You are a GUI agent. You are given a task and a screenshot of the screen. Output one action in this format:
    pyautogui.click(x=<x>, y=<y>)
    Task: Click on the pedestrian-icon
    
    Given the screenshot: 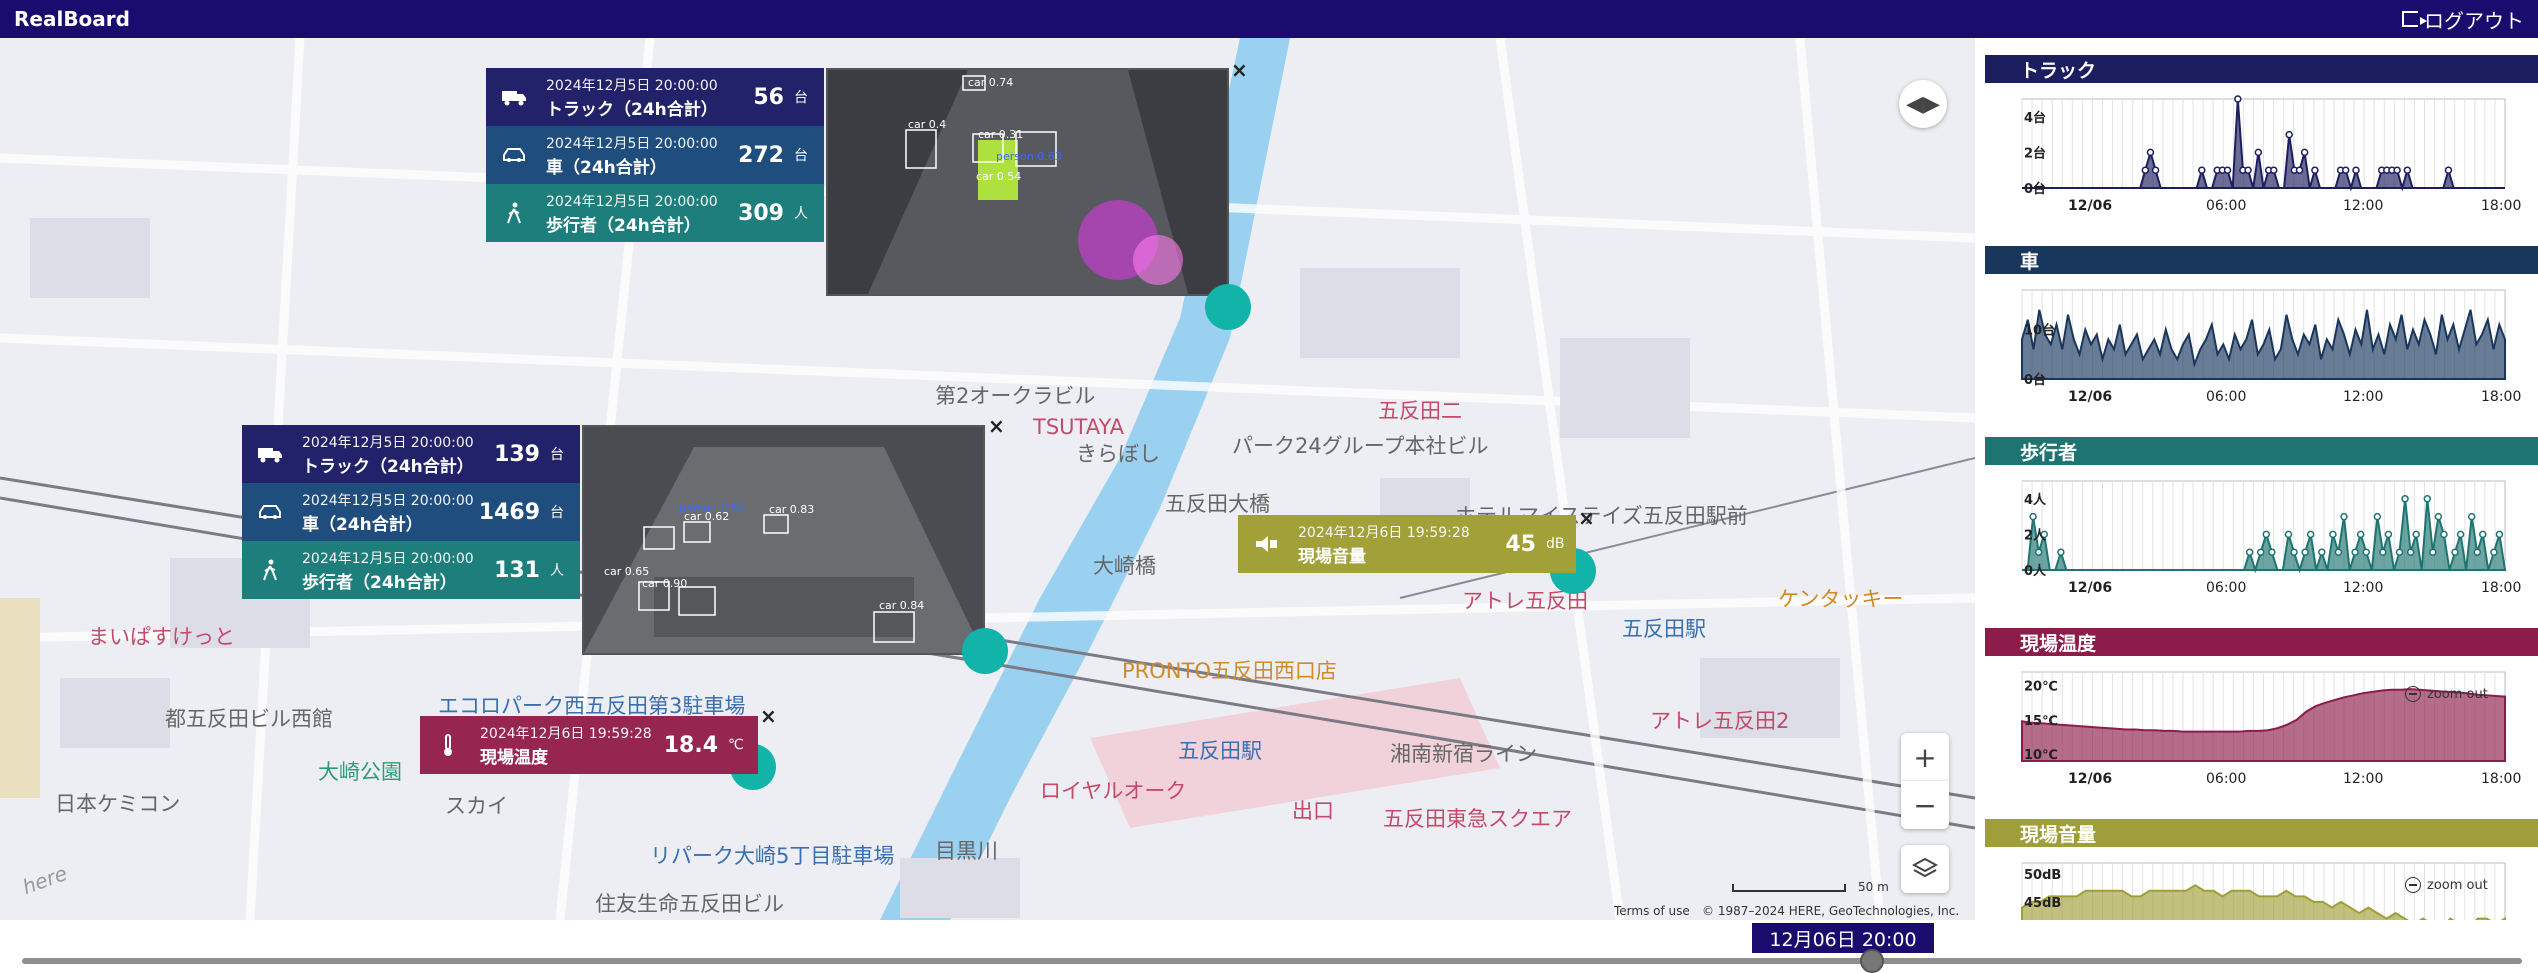 What is the action you would take?
    pyautogui.click(x=514, y=213)
    